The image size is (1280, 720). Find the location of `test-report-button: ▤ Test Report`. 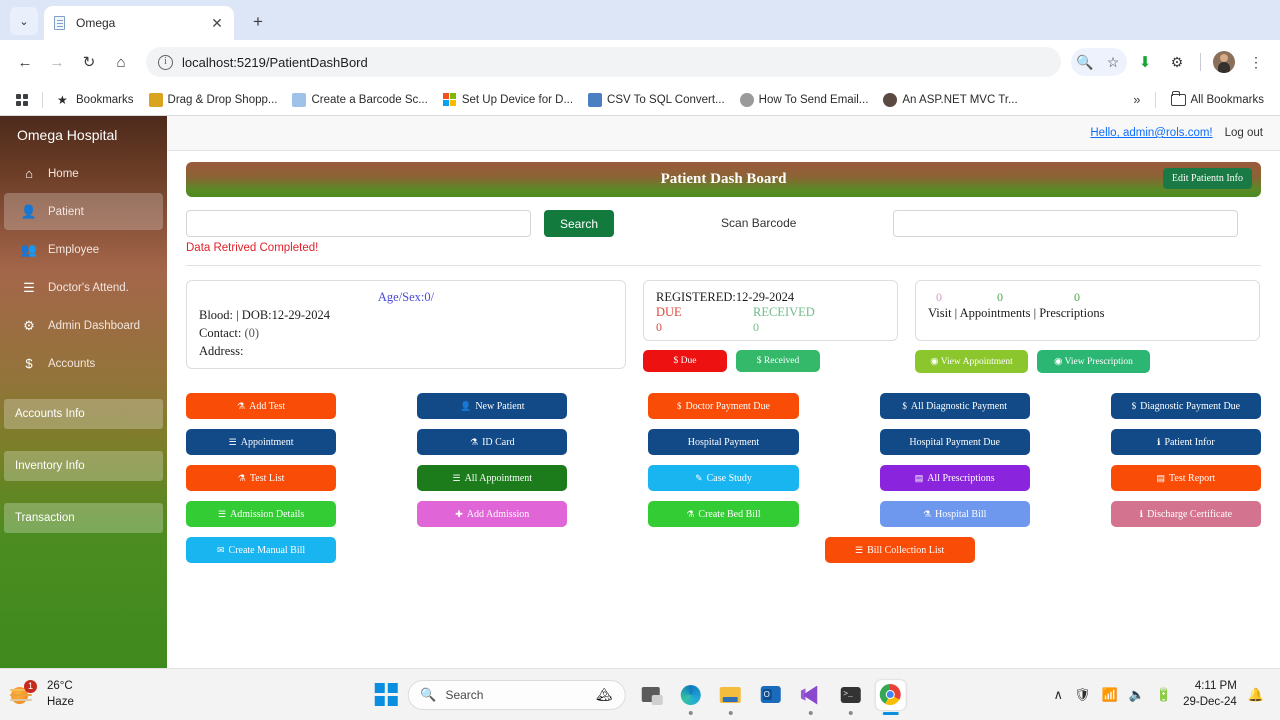

test-report-button: ▤ Test Report is located at coordinates (1185, 478).